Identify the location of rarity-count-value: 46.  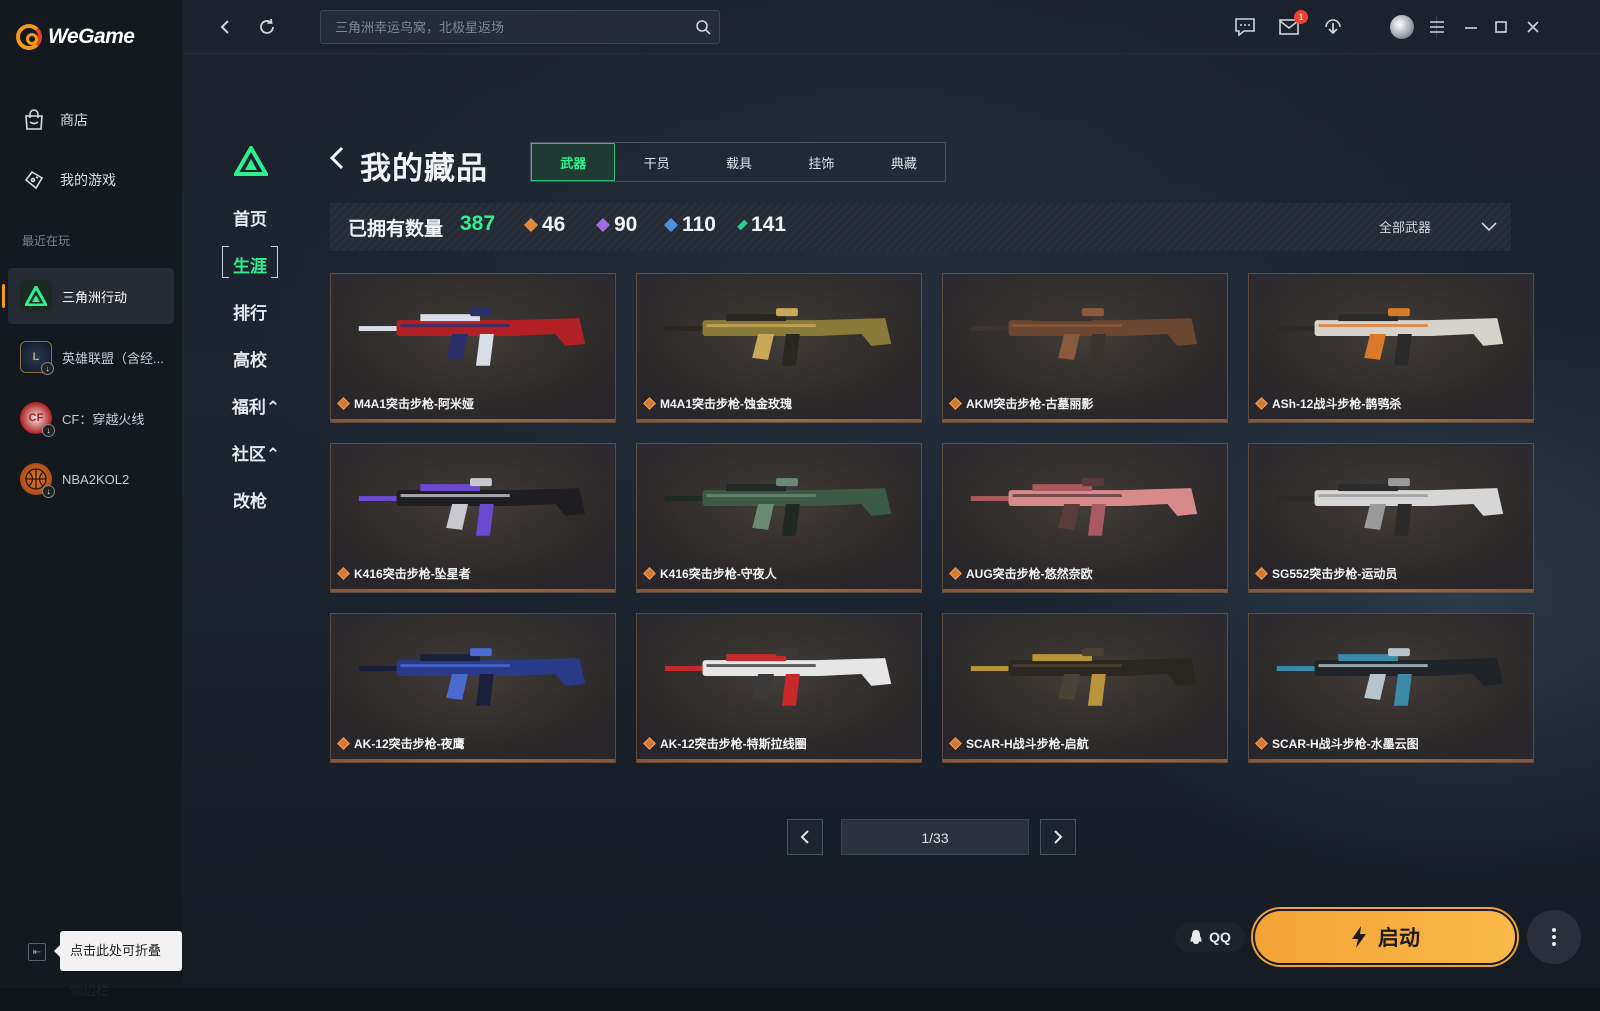
(554, 224).